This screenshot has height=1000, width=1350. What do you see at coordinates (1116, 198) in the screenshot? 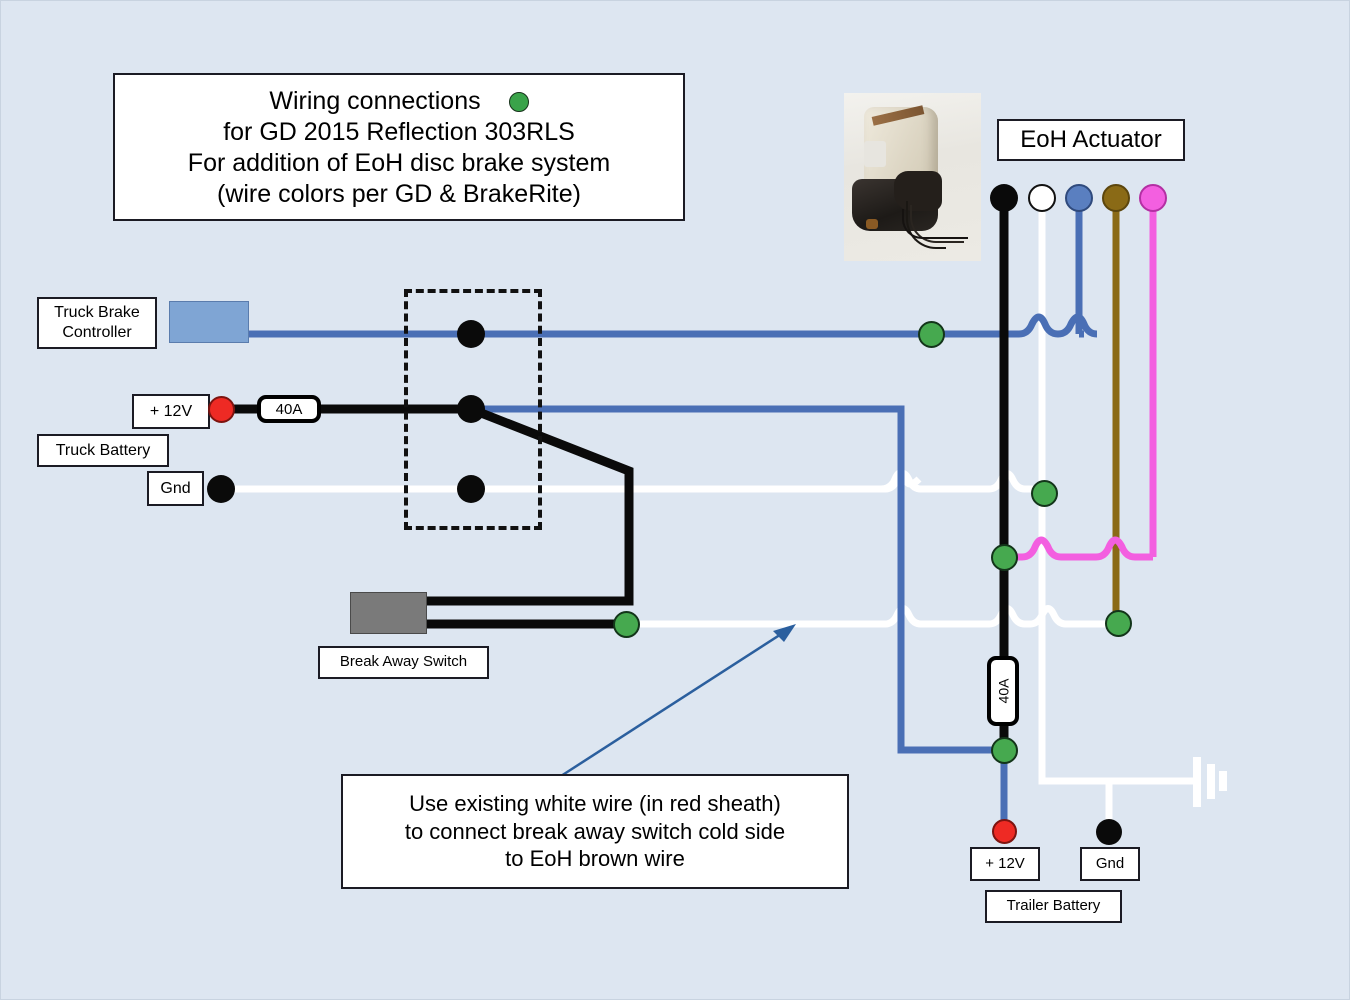
I see `eoh-terminal-brown` at bounding box center [1116, 198].